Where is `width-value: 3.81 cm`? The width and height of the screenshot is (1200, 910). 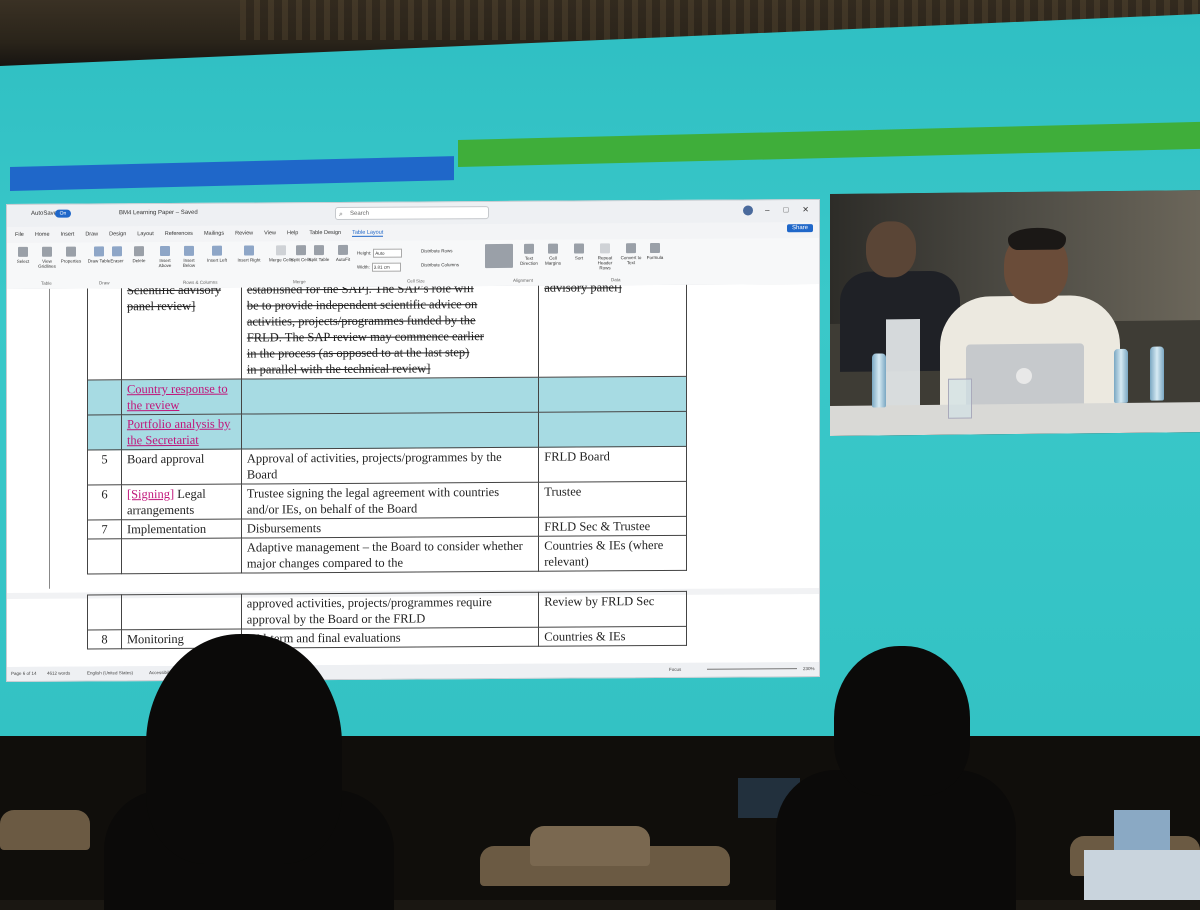
width-value: 3.81 cm is located at coordinates (386, 267).